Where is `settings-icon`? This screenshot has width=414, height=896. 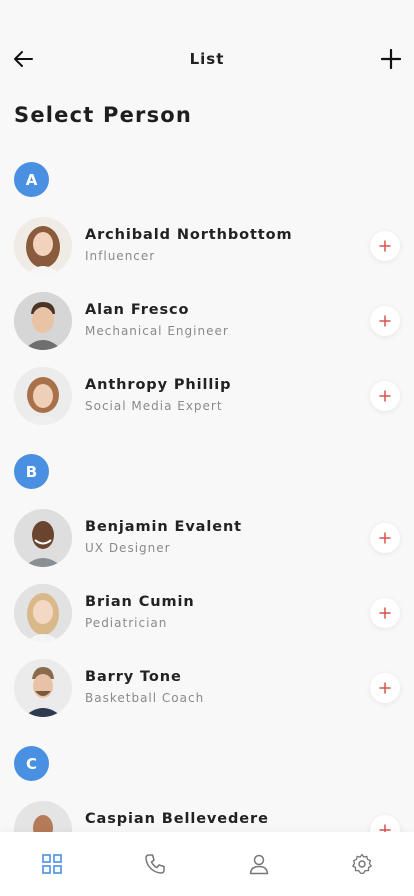 settings-icon is located at coordinates (362, 864).